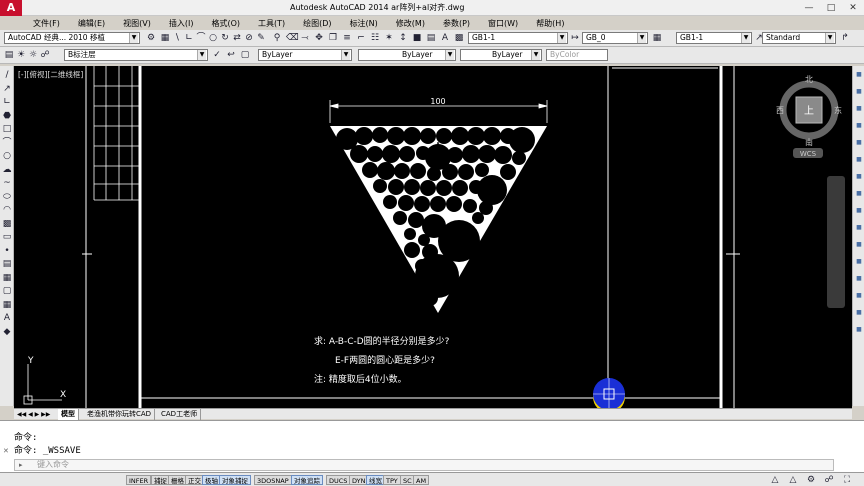  Describe the element at coordinates (421, 480) in the screenshot. I see `status-toggle-13: AM` at that location.